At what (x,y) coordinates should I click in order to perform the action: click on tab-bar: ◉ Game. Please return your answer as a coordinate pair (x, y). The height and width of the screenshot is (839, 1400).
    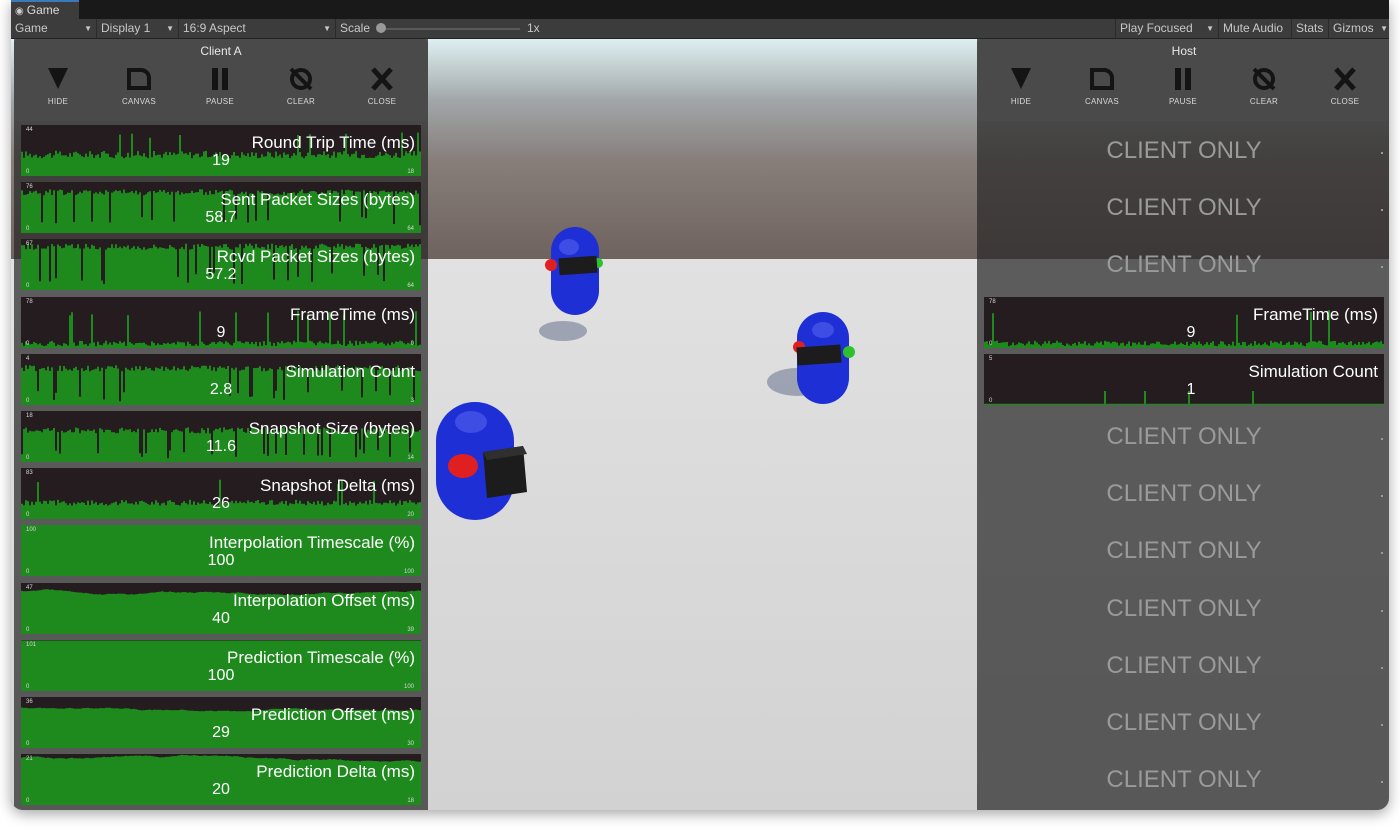
    Looking at the image, I should click on (700, 9).